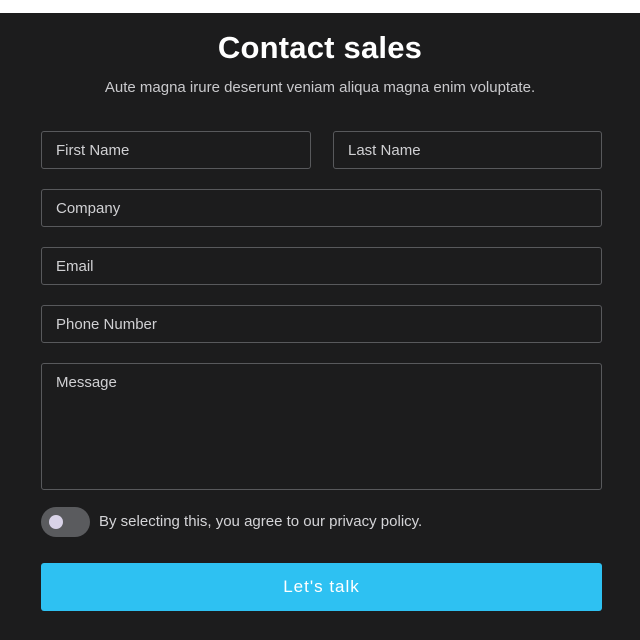 The image size is (640, 640). What do you see at coordinates (320, 47) in the screenshot?
I see `page-title: Contact sales` at bounding box center [320, 47].